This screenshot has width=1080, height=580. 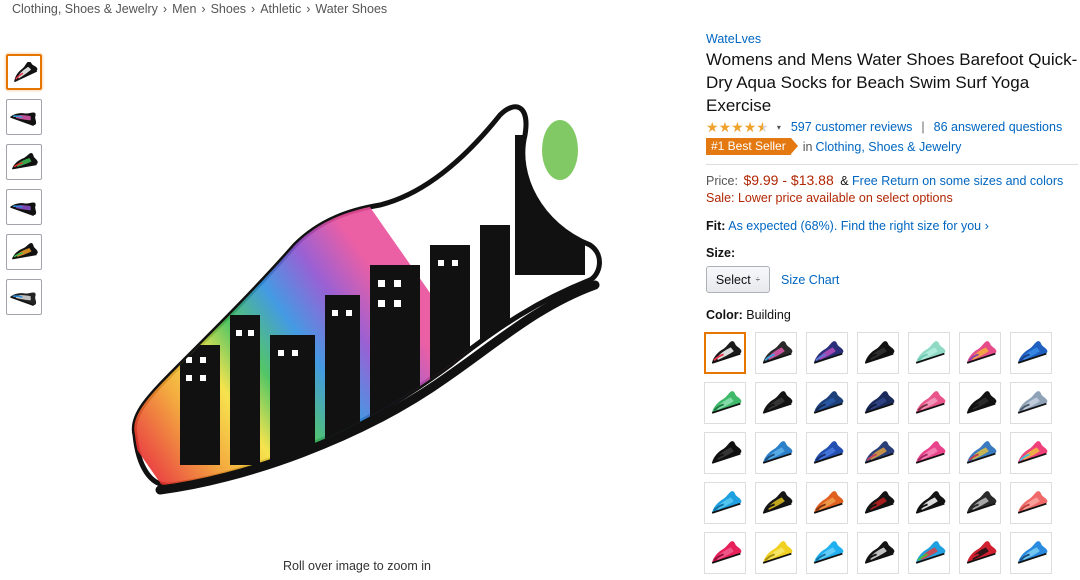 I want to click on color-label-row: Color: Building, so click(x=892, y=315).